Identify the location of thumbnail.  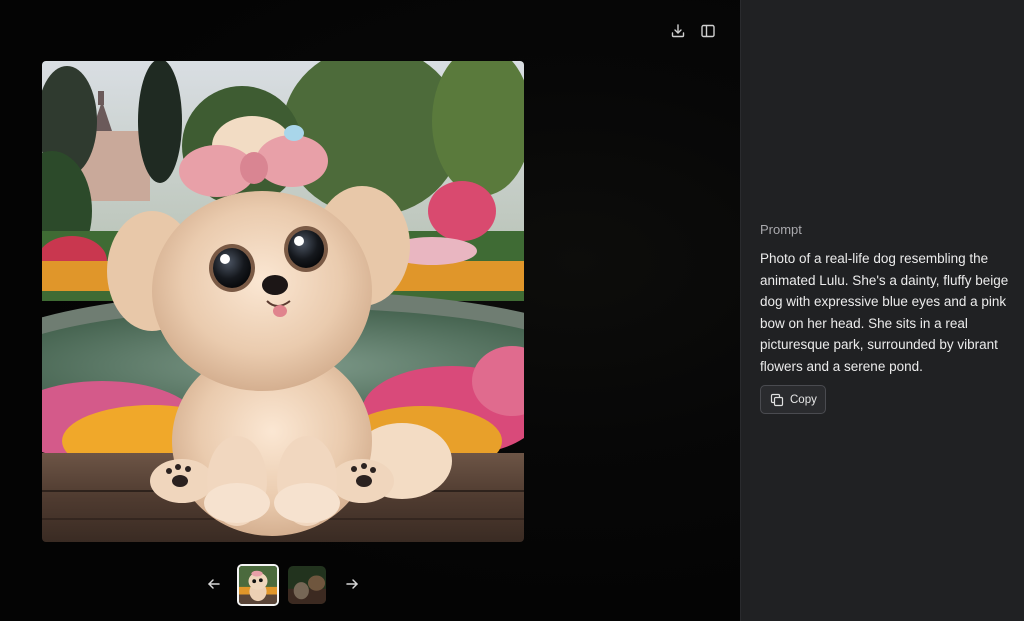
(307, 585).